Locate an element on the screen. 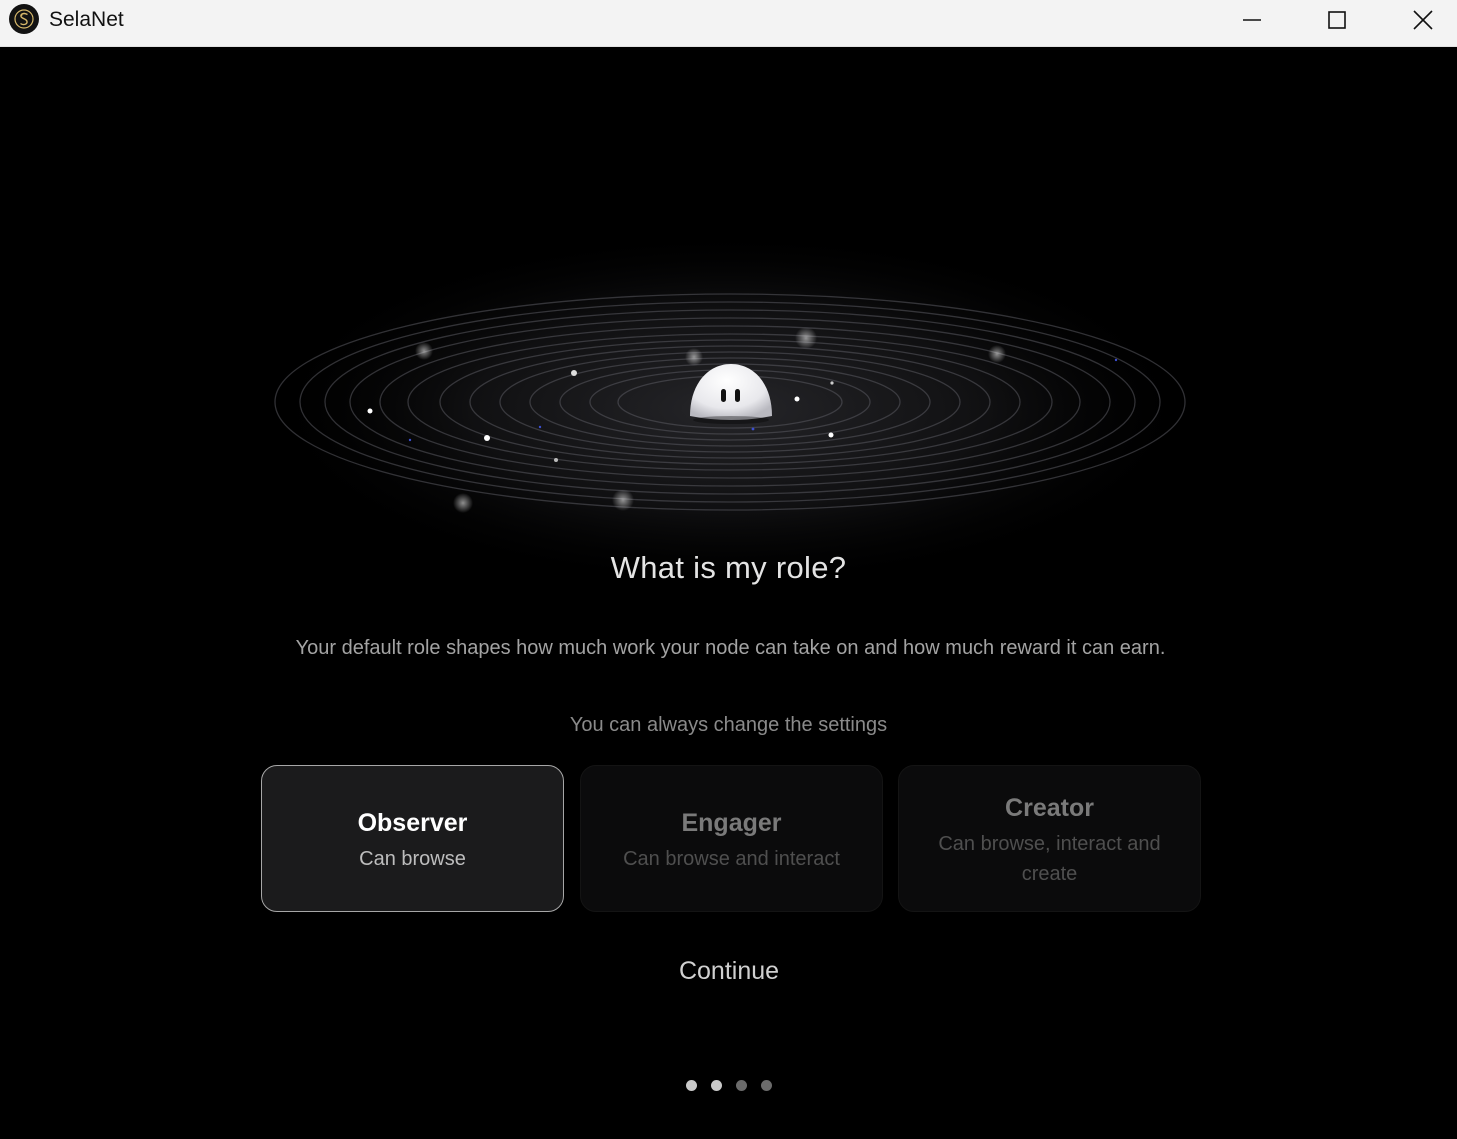  role-card-creator: Creator Can browse, interact and create is located at coordinates (1049, 838).